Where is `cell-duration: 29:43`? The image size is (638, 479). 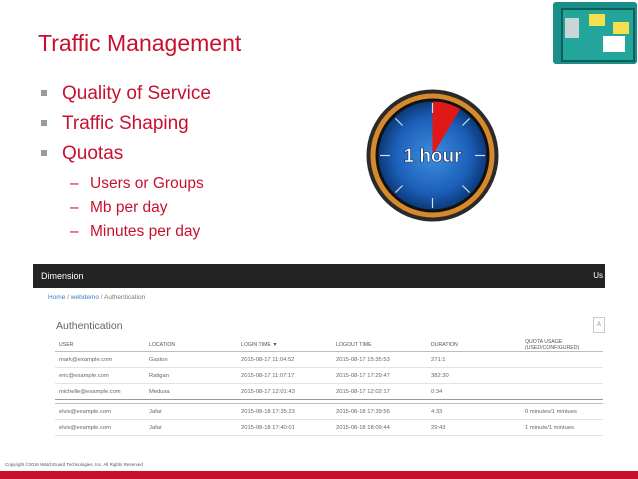
cell-duration: 29:43 is located at coordinates (474, 427).